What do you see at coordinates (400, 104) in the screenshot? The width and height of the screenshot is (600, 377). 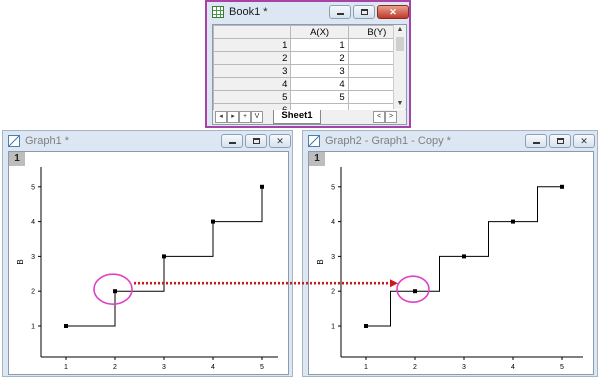 I see `scroll-down-icon: ▼` at bounding box center [400, 104].